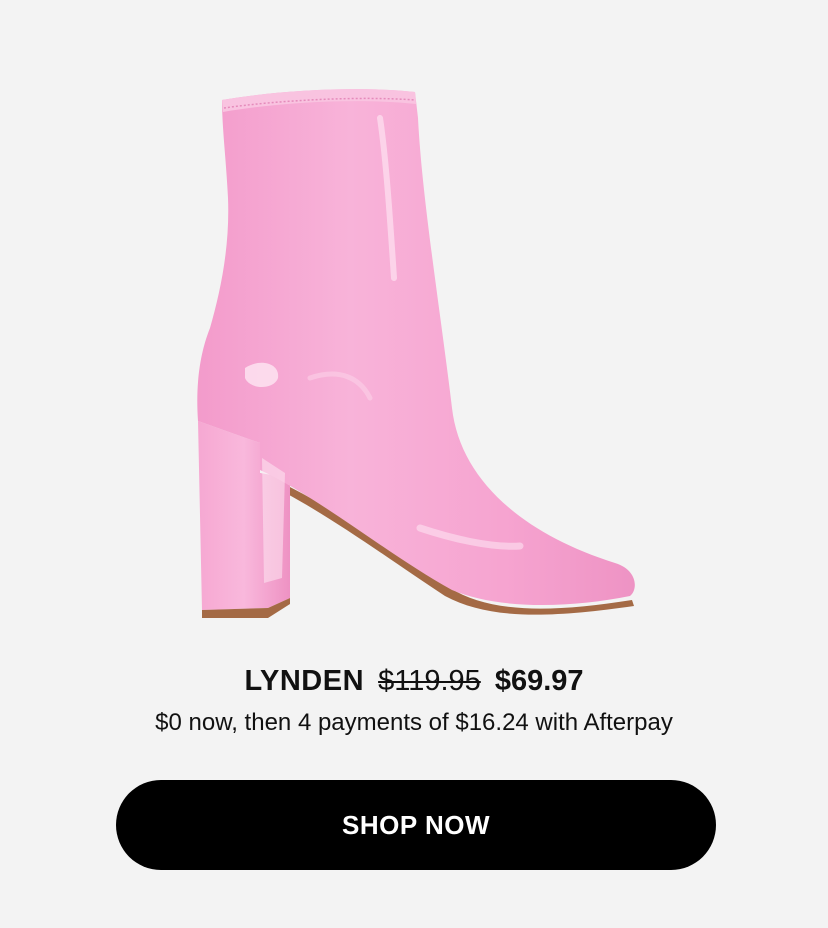 The height and width of the screenshot is (928, 828). I want to click on shop-now-button: SHOP NOW, so click(416, 825).